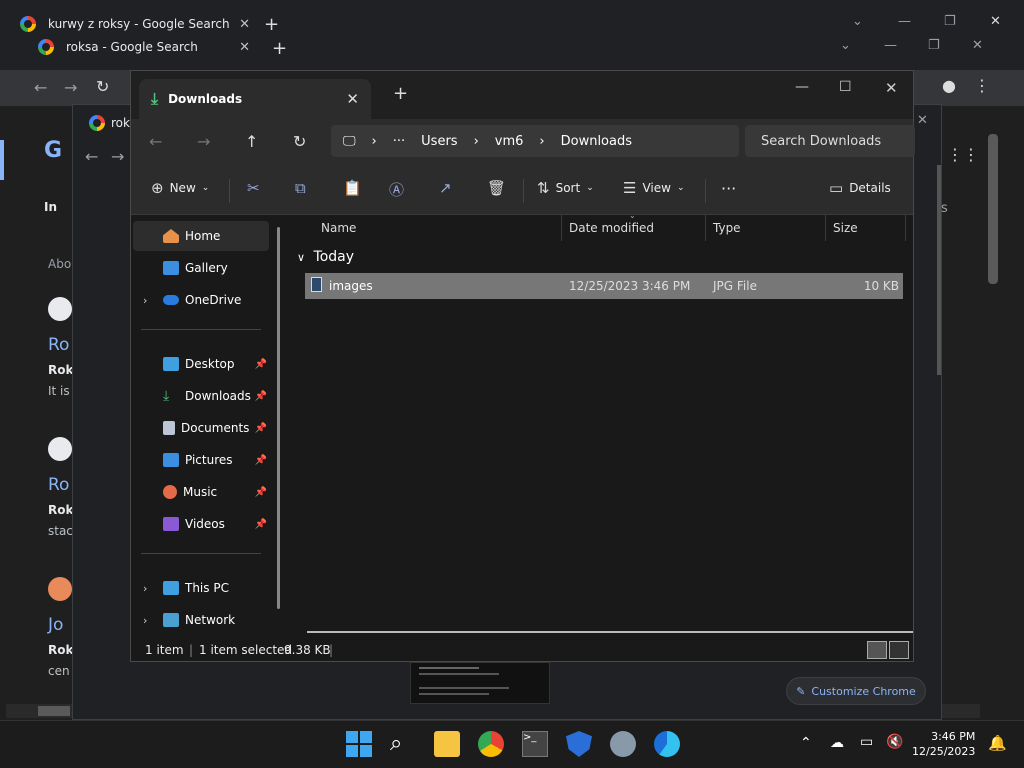 The width and height of the screenshot is (1024, 768). What do you see at coordinates (251, 141) in the screenshot?
I see `up-icon: ↑` at bounding box center [251, 141].